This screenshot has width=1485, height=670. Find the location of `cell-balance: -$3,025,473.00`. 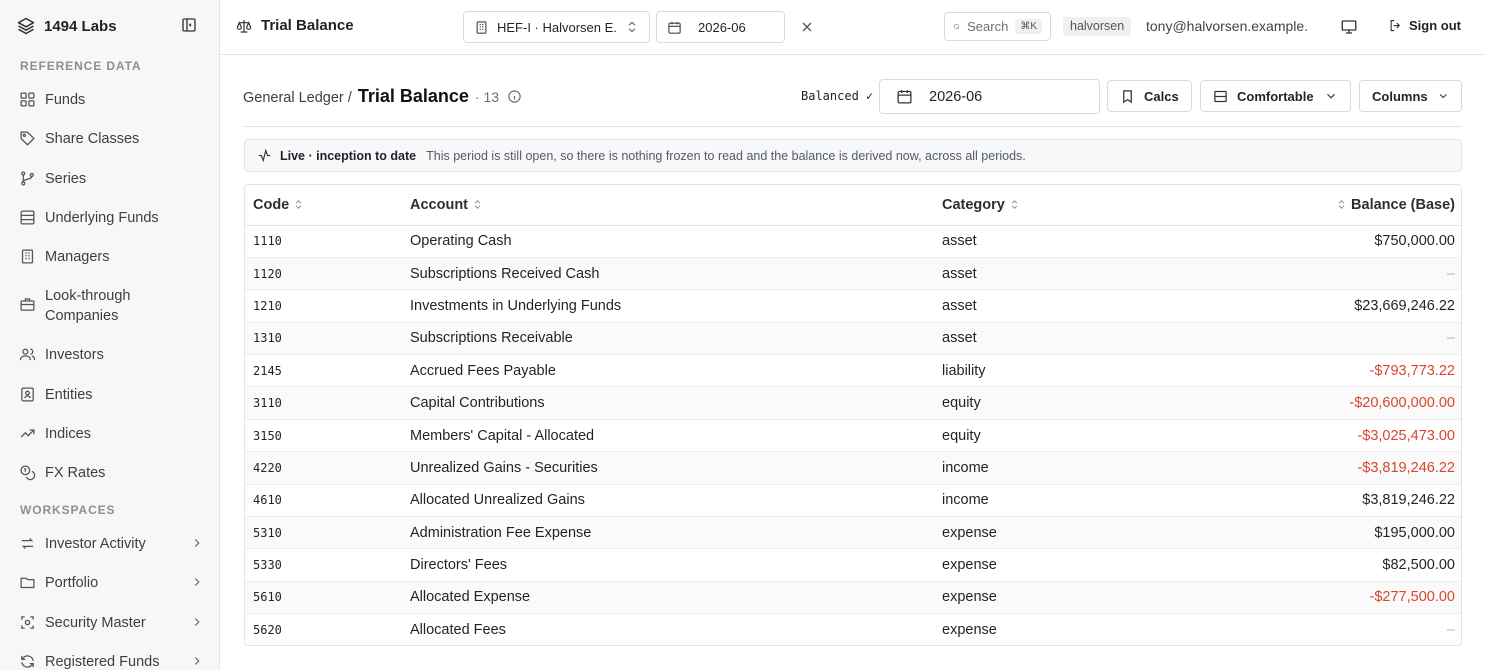

cell-balance: -$3,025,473.00 is located at coordinates (1297, 436).